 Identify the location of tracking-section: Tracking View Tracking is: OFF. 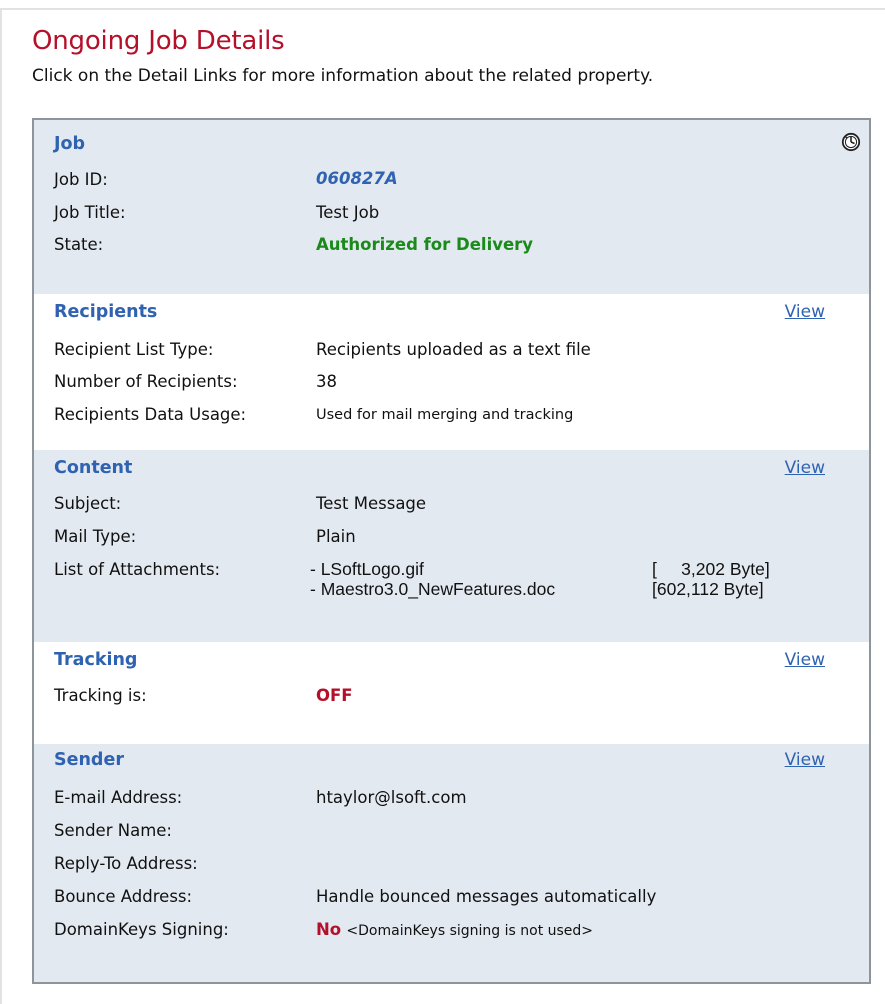
(451, 693).